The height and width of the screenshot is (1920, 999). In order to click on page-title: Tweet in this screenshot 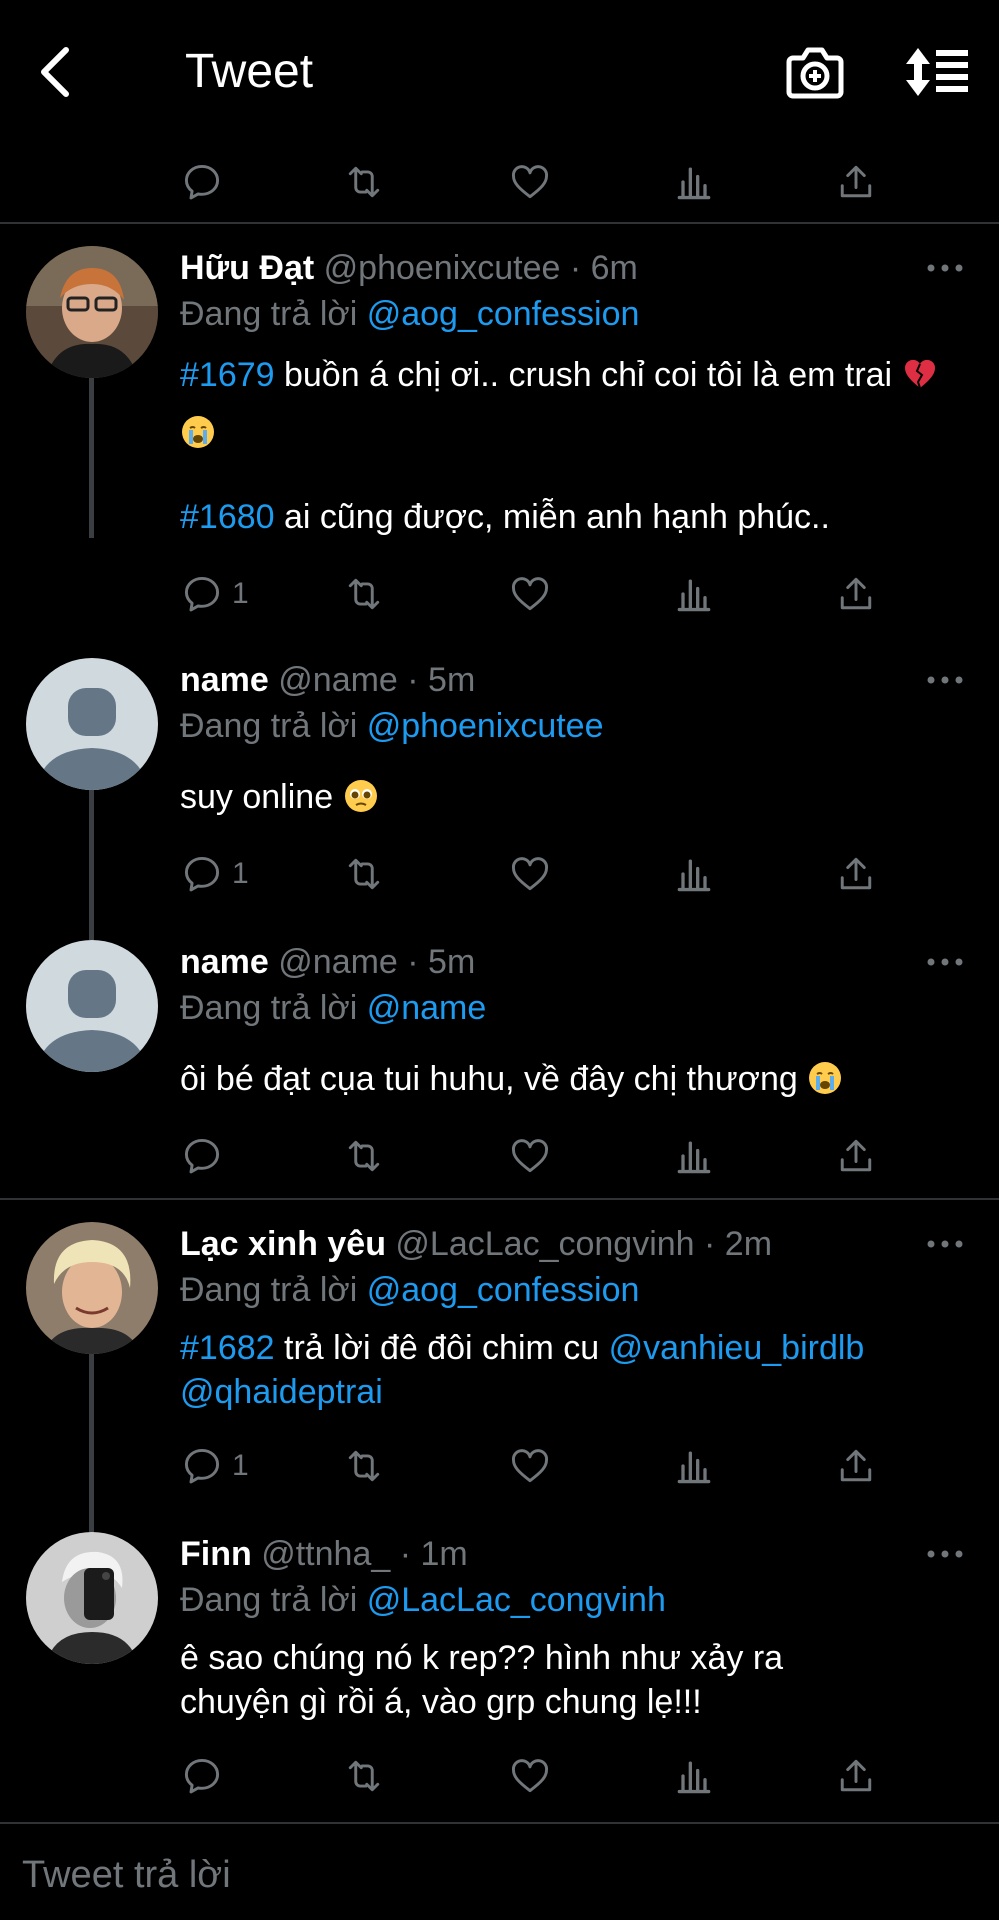, I will do `click(249, 71)`.